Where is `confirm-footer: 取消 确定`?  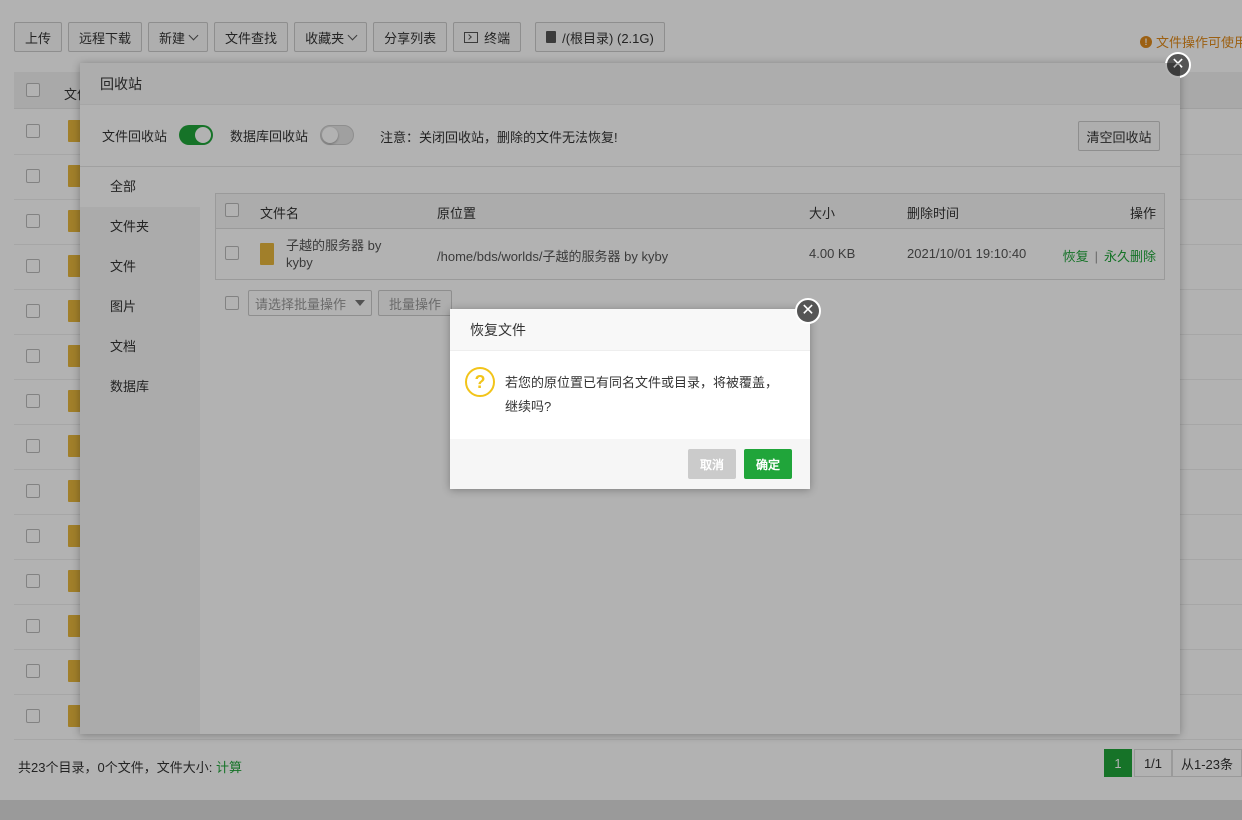
confirm-footer: 取消 确定 is located at coordinates (630, 464).